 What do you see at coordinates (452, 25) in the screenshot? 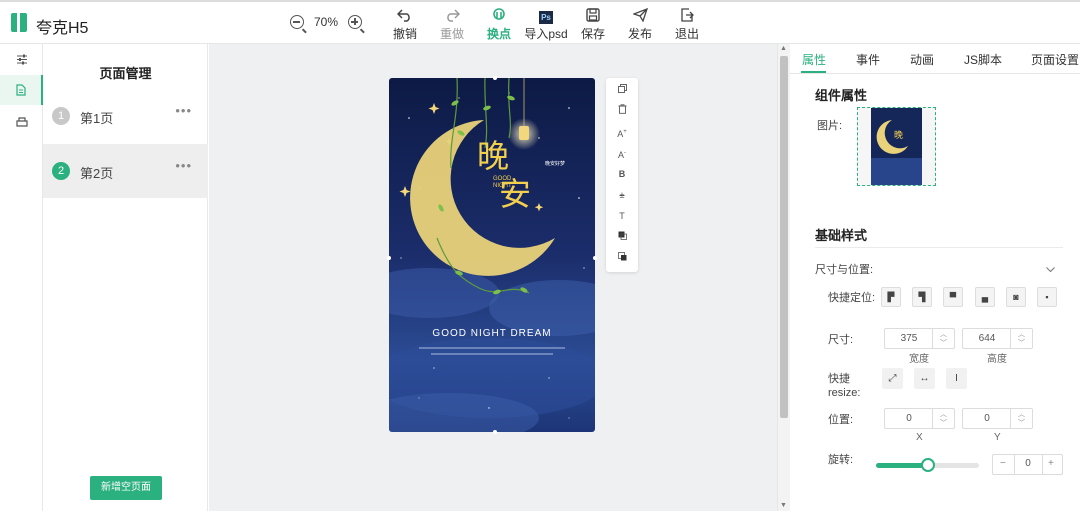
I see `redo-button: 重做` at bounding box center [452, 25].